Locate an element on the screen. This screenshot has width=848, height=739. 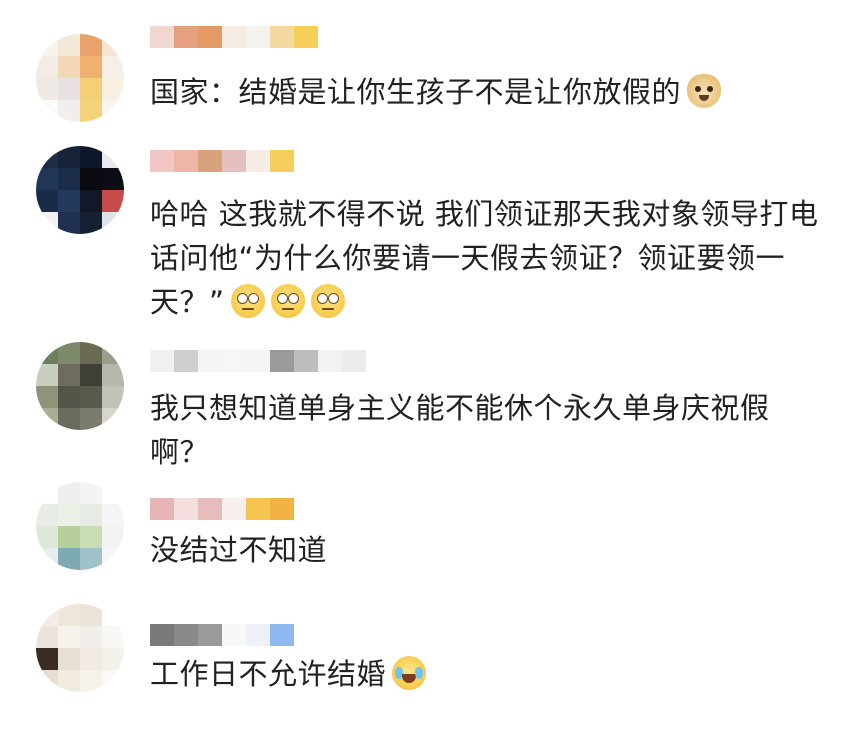
crying-laughing-emoji-icon is located at coordinates (409, 673).